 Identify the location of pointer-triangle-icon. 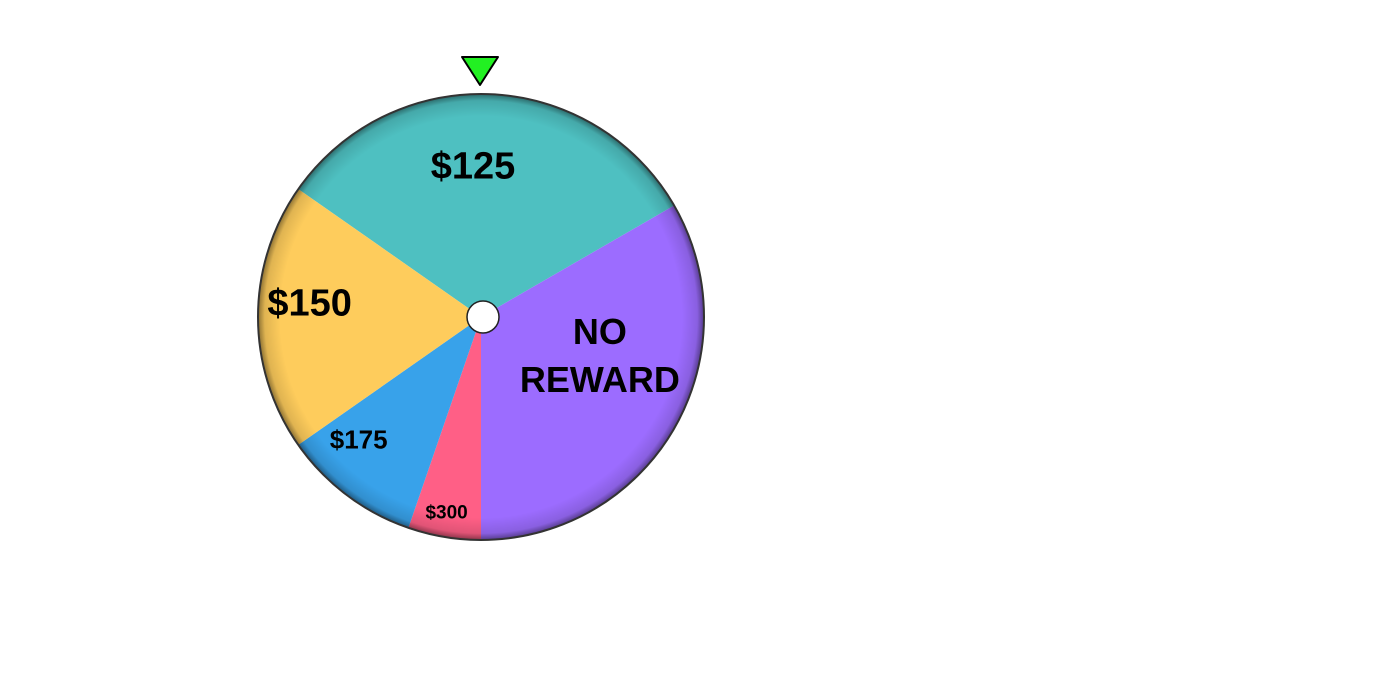
(480, 71).